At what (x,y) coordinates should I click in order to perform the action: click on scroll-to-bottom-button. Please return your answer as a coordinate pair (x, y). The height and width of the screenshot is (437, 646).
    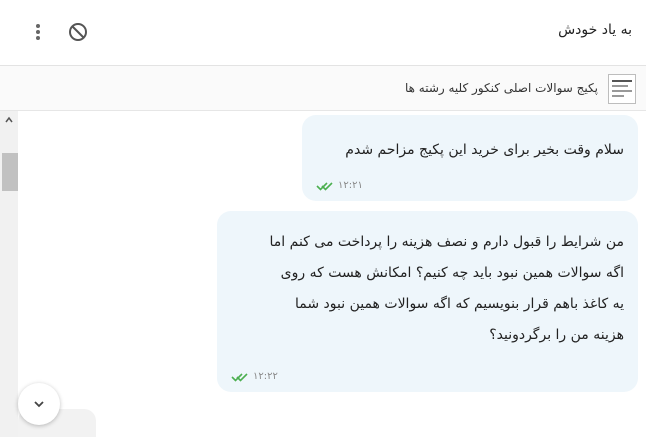
    Looking at the image, I should click on (39, 404).